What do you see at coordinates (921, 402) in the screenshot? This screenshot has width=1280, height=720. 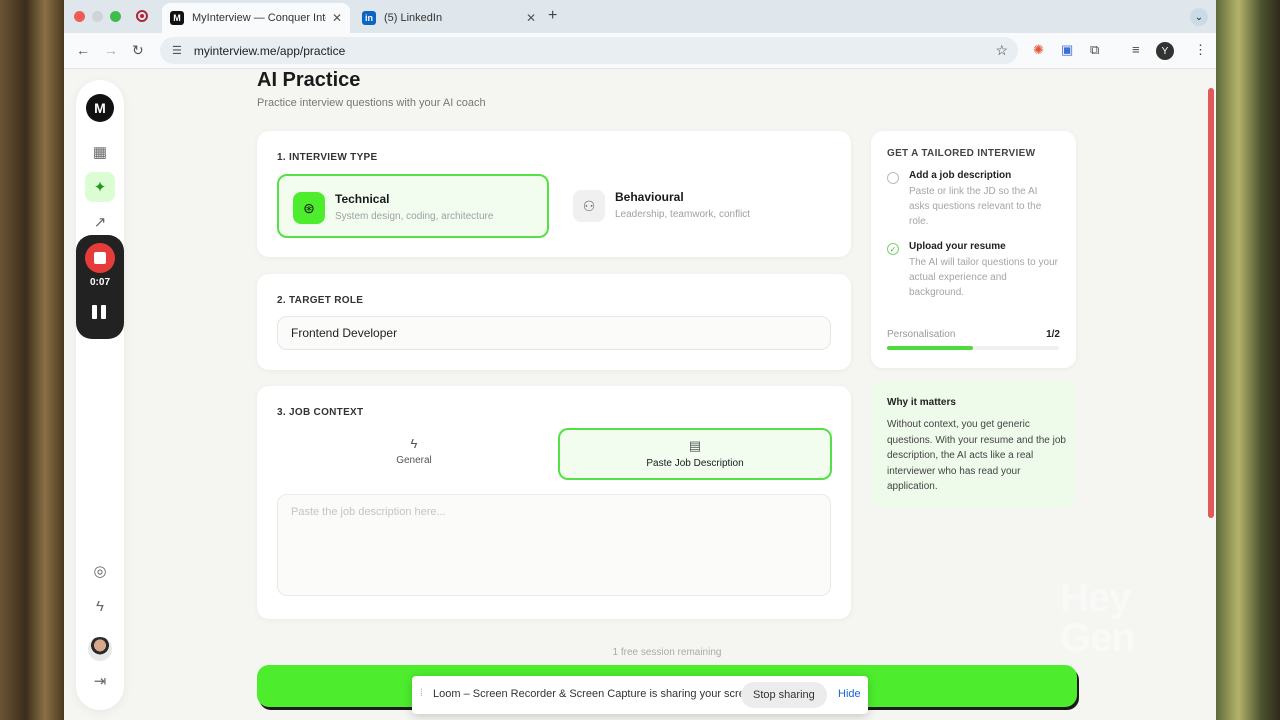 I see `why-title: Why it matters` at bounding box center [921, 402].